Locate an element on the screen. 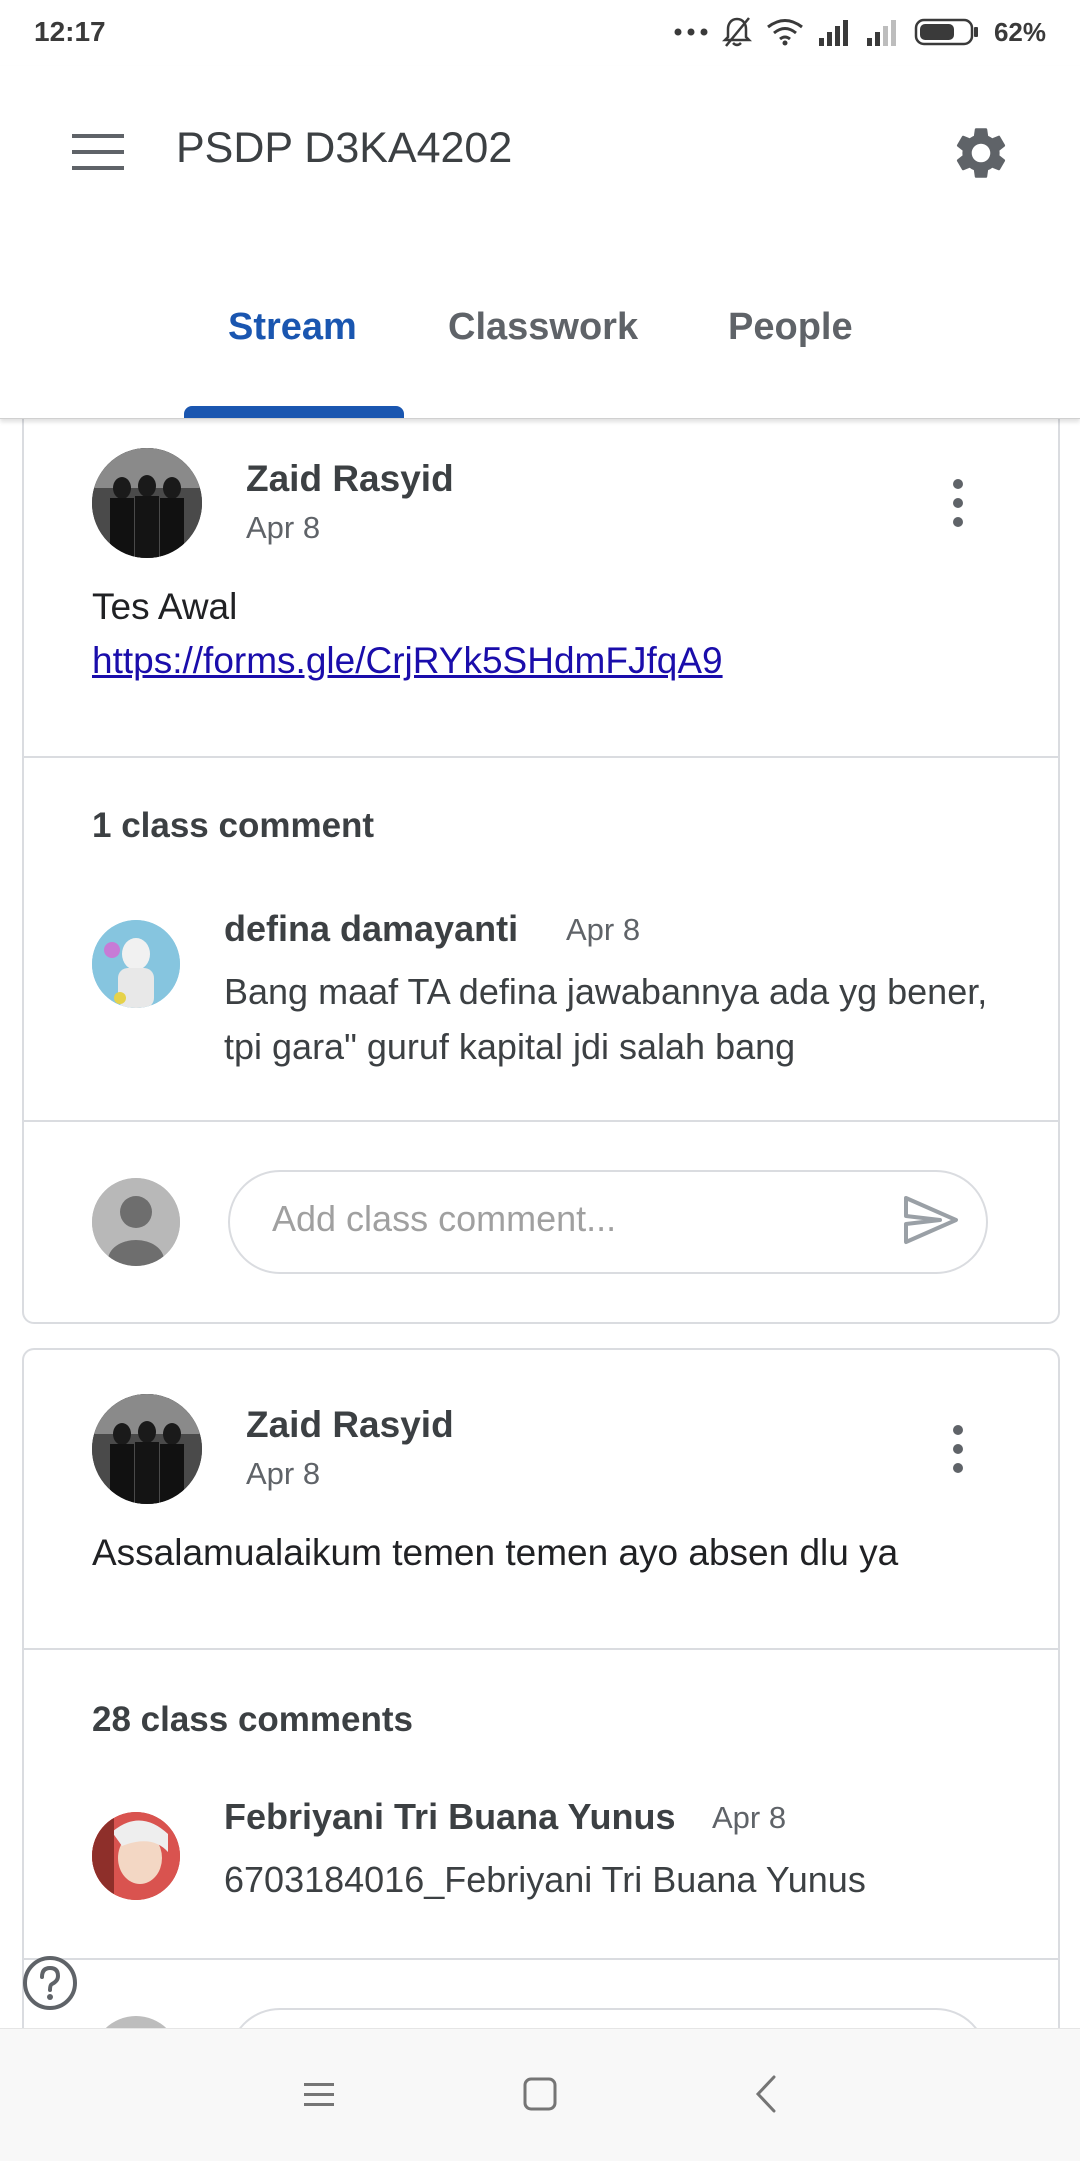  menu-icon is located at coordinates (98, 152).